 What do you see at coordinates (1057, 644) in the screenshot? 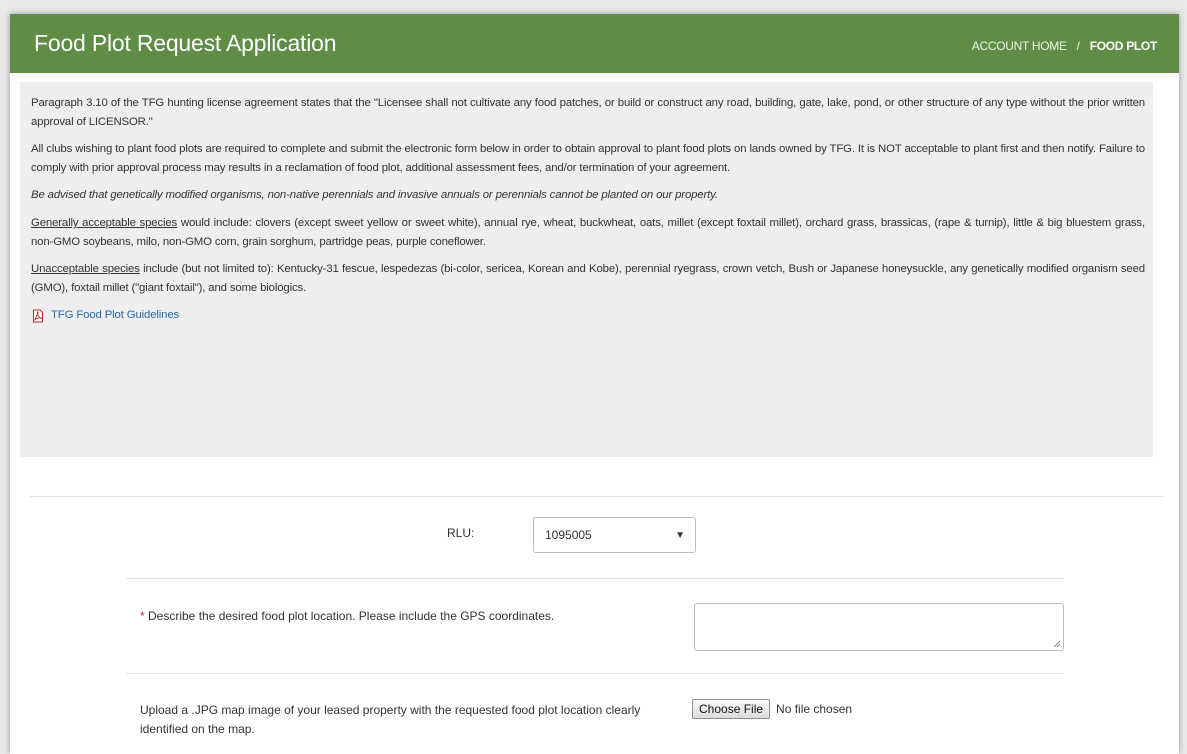
I see `resize-handle-icon` at bounding box center [1057, 644].